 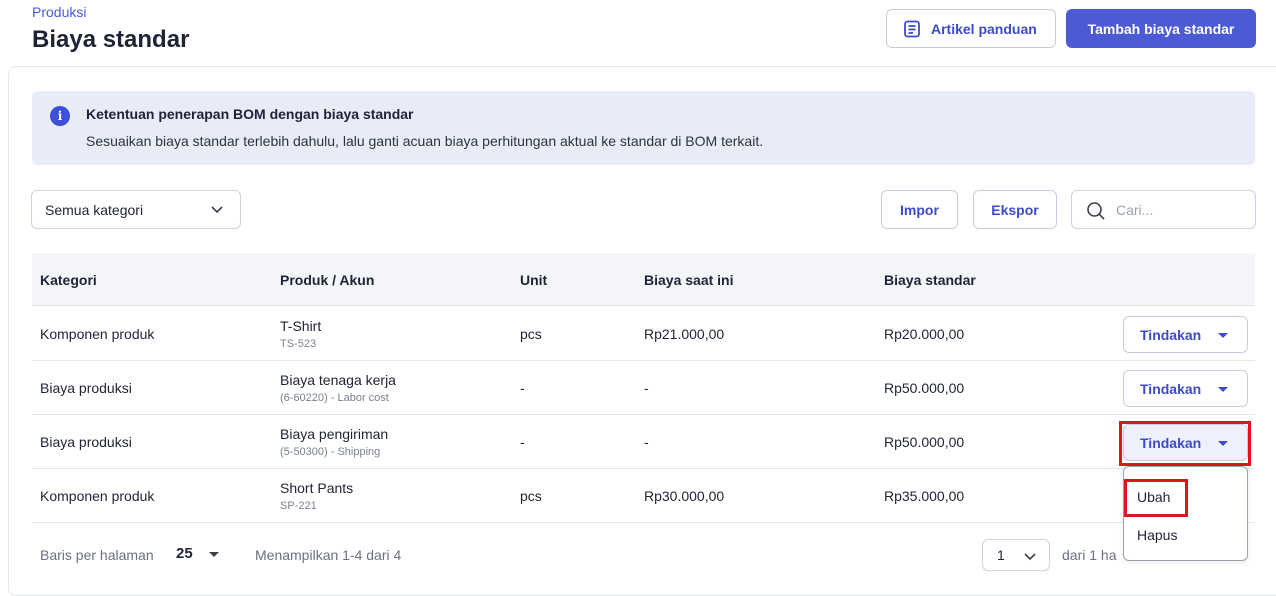 I want to click on info-icon: i, so click(x=60, y=116).